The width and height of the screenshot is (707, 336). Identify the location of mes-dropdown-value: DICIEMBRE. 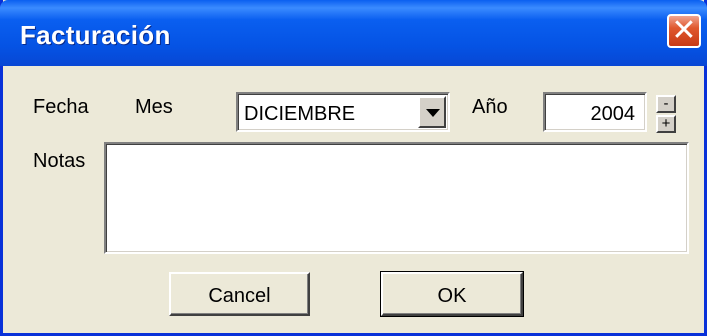
(300, 114).